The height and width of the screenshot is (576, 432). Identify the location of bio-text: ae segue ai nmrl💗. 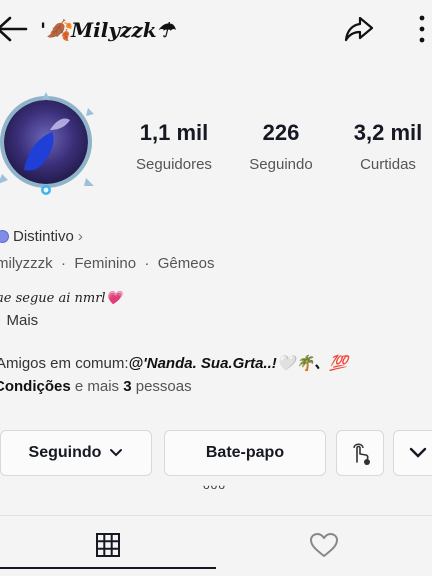
(61, 298).